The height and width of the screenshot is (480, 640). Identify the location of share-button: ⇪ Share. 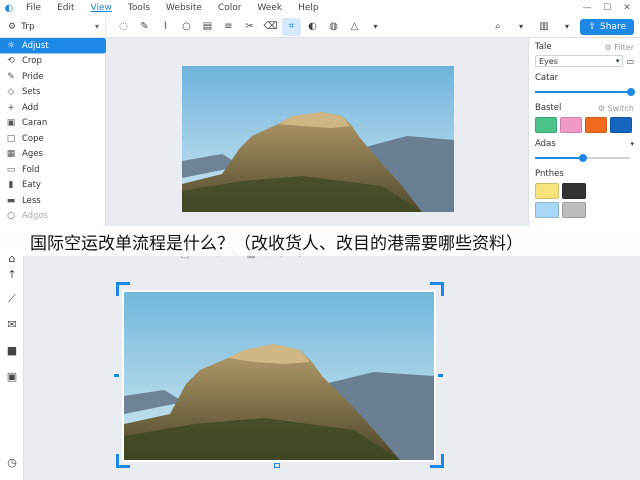
(607, 26).